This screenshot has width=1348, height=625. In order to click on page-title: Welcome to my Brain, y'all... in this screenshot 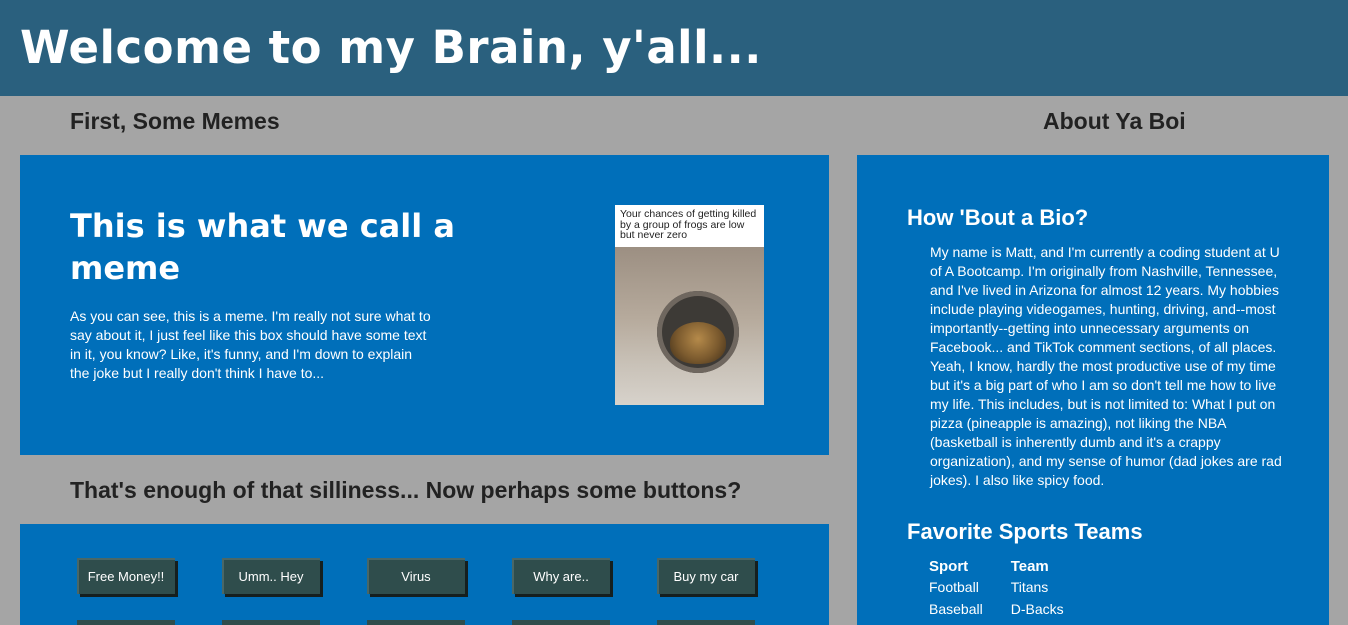, I will do `click(391, 47)`.